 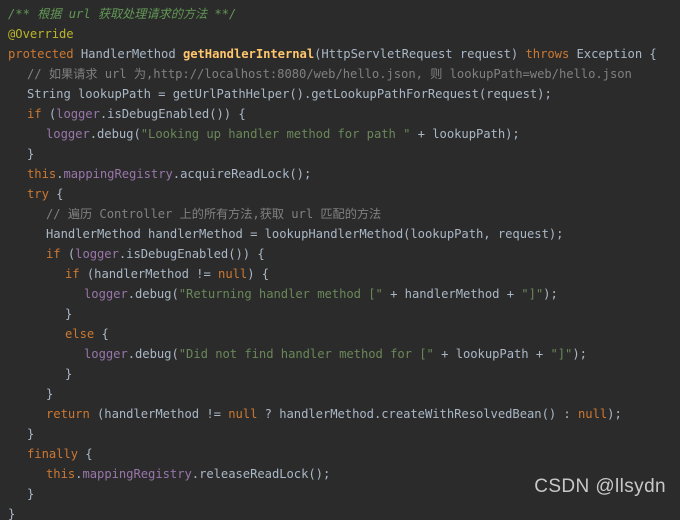 I want to click on code-token: "Returning handler method [", so click(x=280, y=294).